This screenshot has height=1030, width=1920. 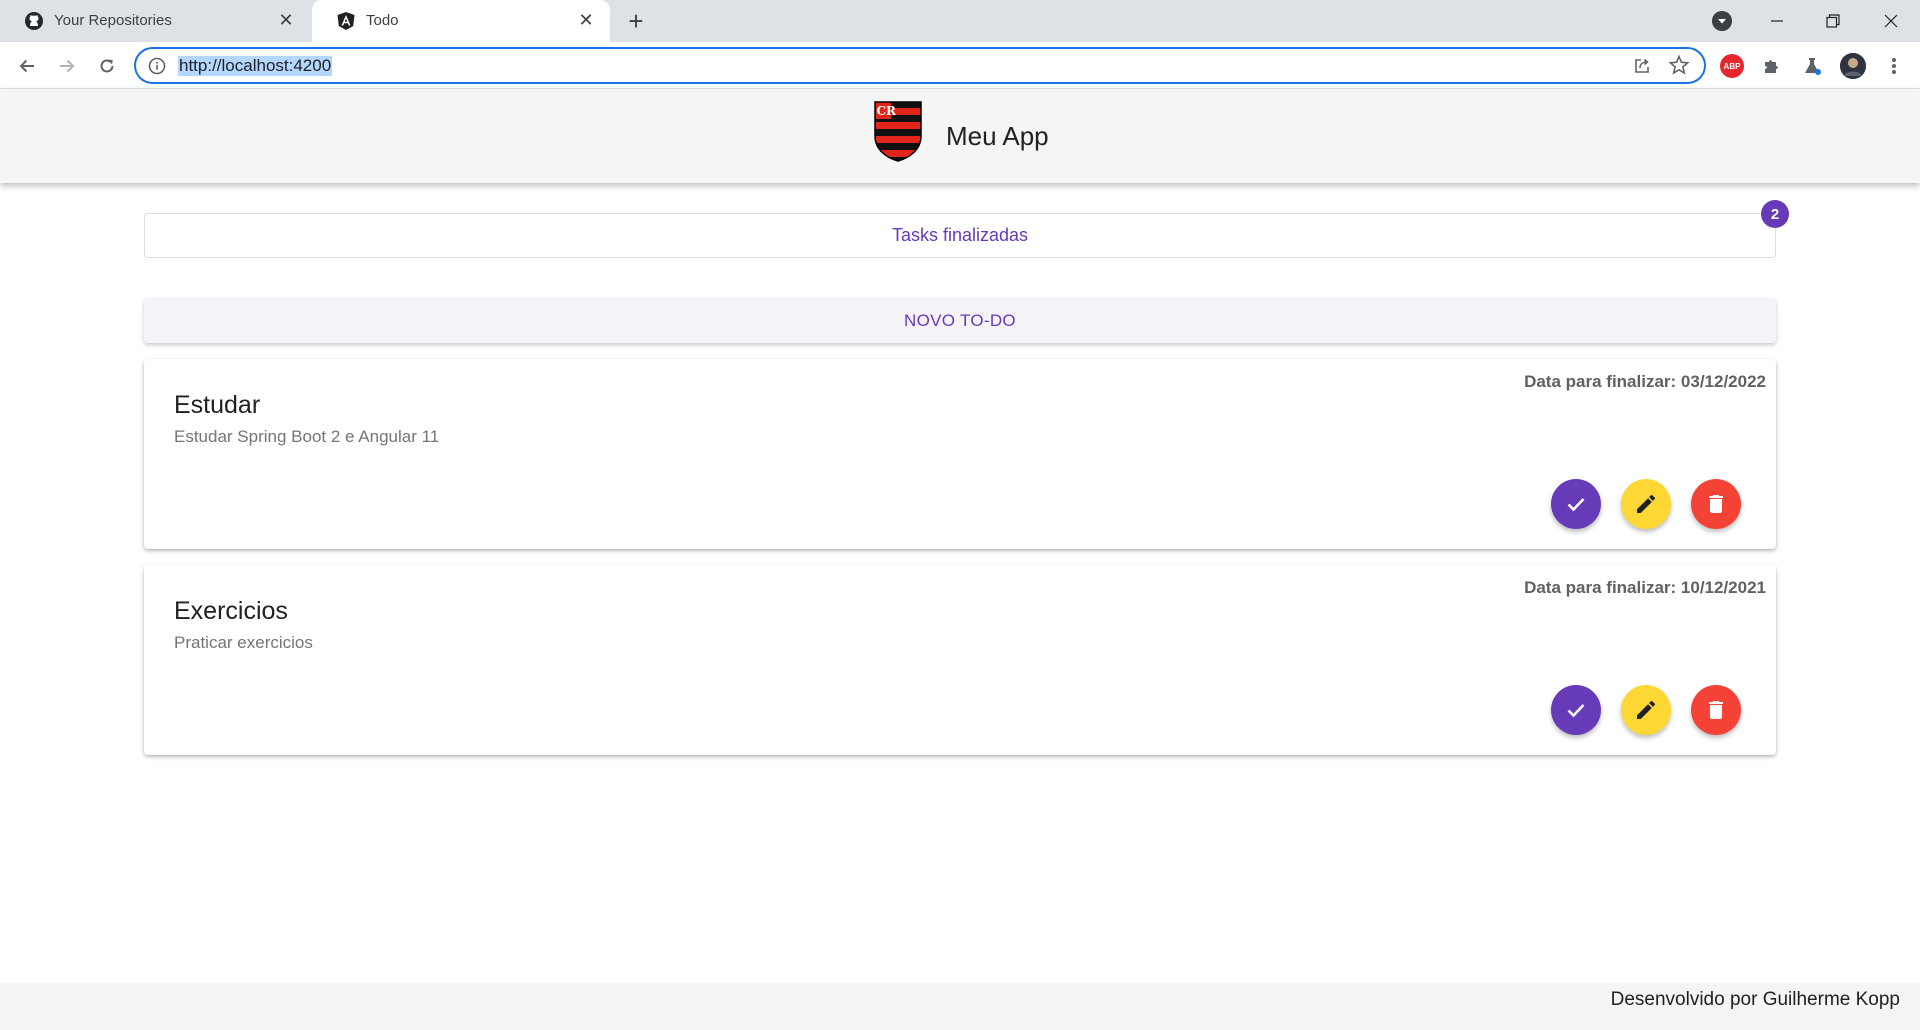 I want to click on forward-icon, so click(x=67, y=66).